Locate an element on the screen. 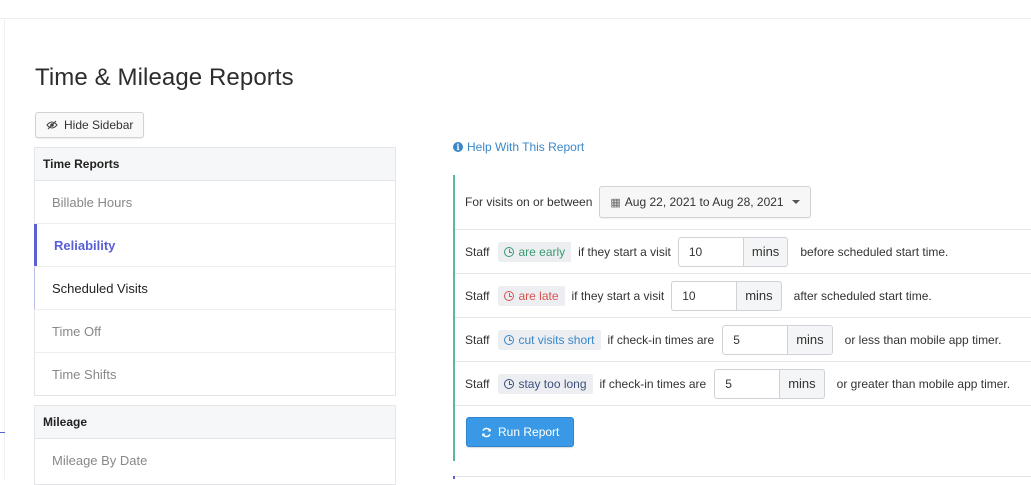 The width and height of the screenshot is (1031, 485). help-link: i Help With This Report is located at coordinates (518, 147).